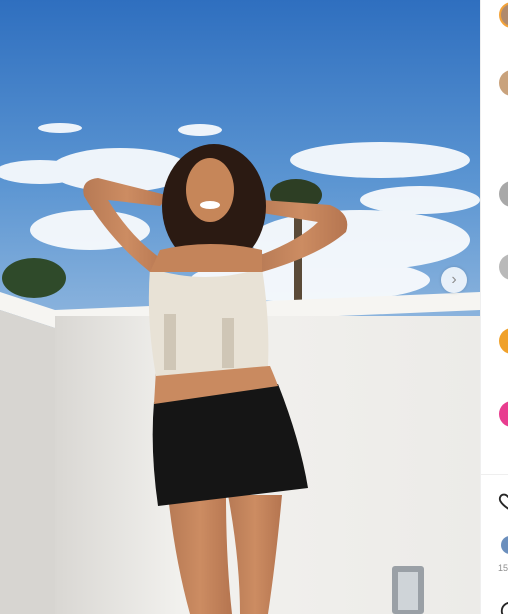  Describe the element at coordinates (503, 568) in the screenshot. I see `likes-count: 15` at that location.